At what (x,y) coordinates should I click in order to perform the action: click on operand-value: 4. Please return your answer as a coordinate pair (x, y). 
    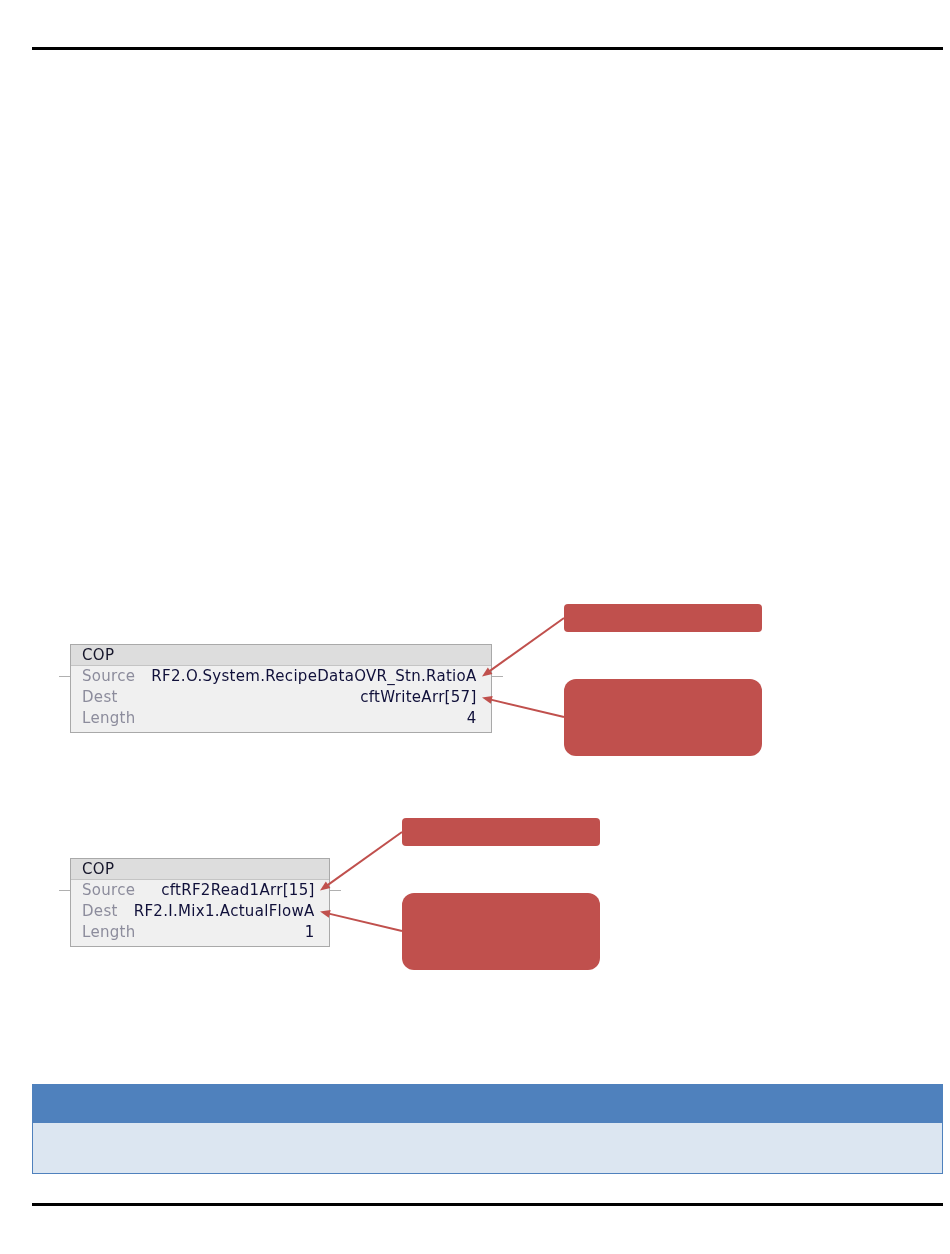
    Looking at the image, I should click on (471, 718).